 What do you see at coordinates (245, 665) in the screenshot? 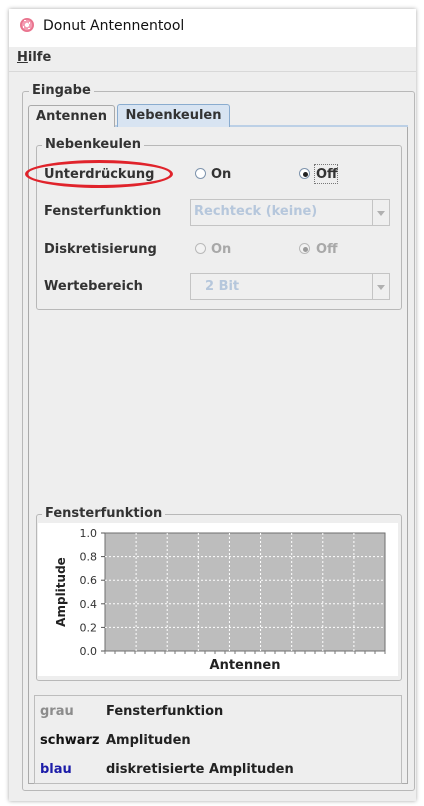
I see `x-axis-label: Antennen` at bounding box center [245, 665].